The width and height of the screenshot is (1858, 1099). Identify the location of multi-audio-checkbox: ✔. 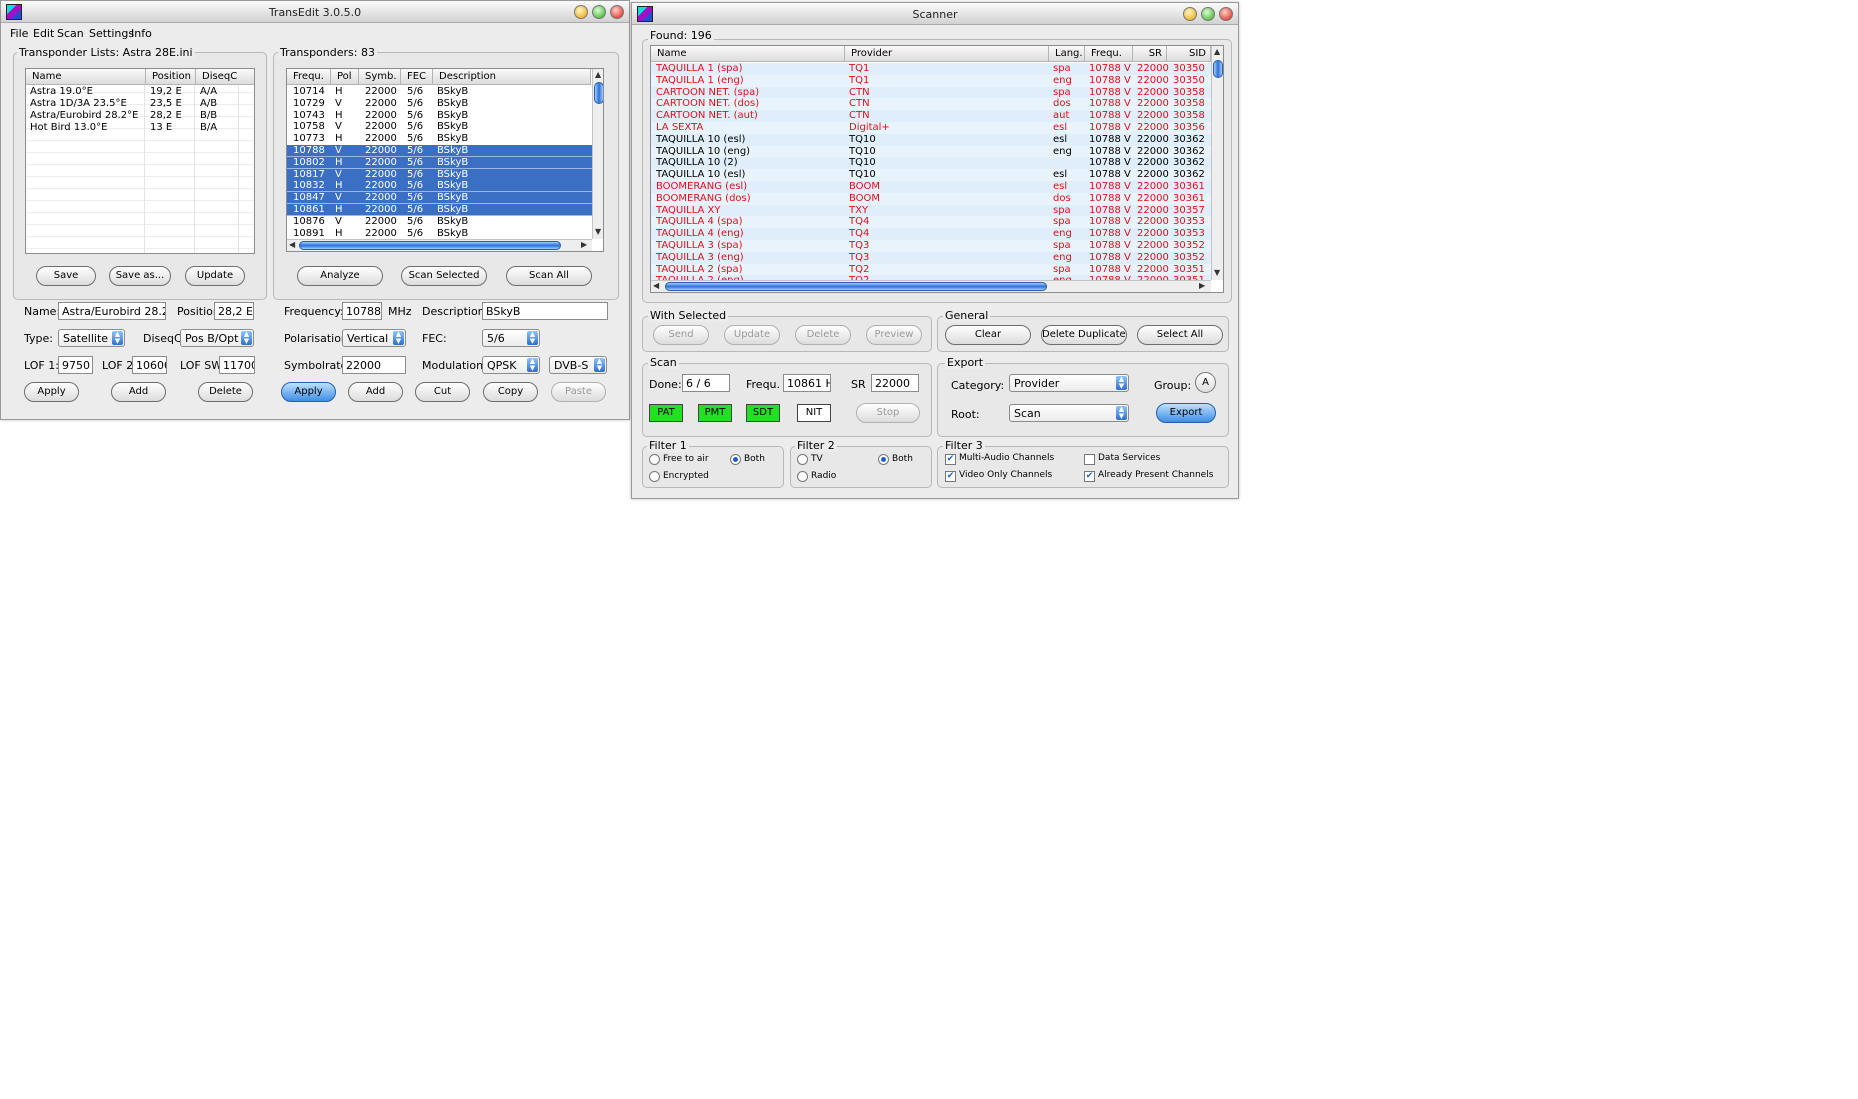
(950, 459).